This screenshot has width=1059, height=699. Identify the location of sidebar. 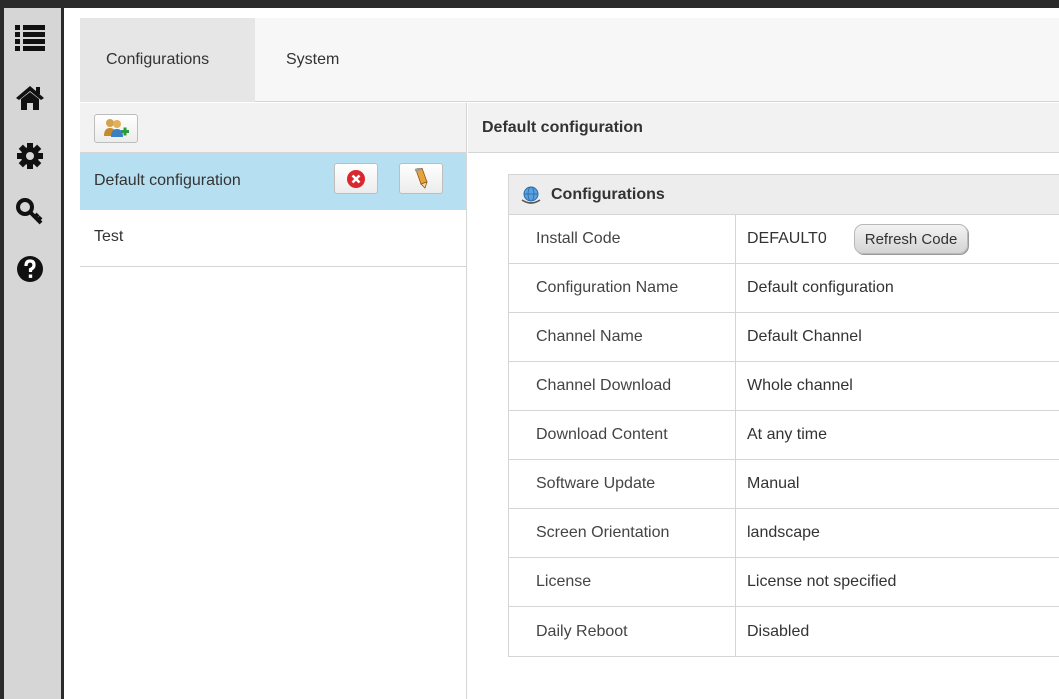
(32, 353).